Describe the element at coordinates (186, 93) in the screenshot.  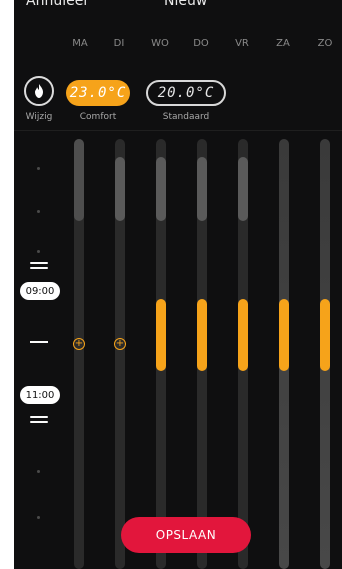
I see `standard-temp-button: 20.0°C` at that location.